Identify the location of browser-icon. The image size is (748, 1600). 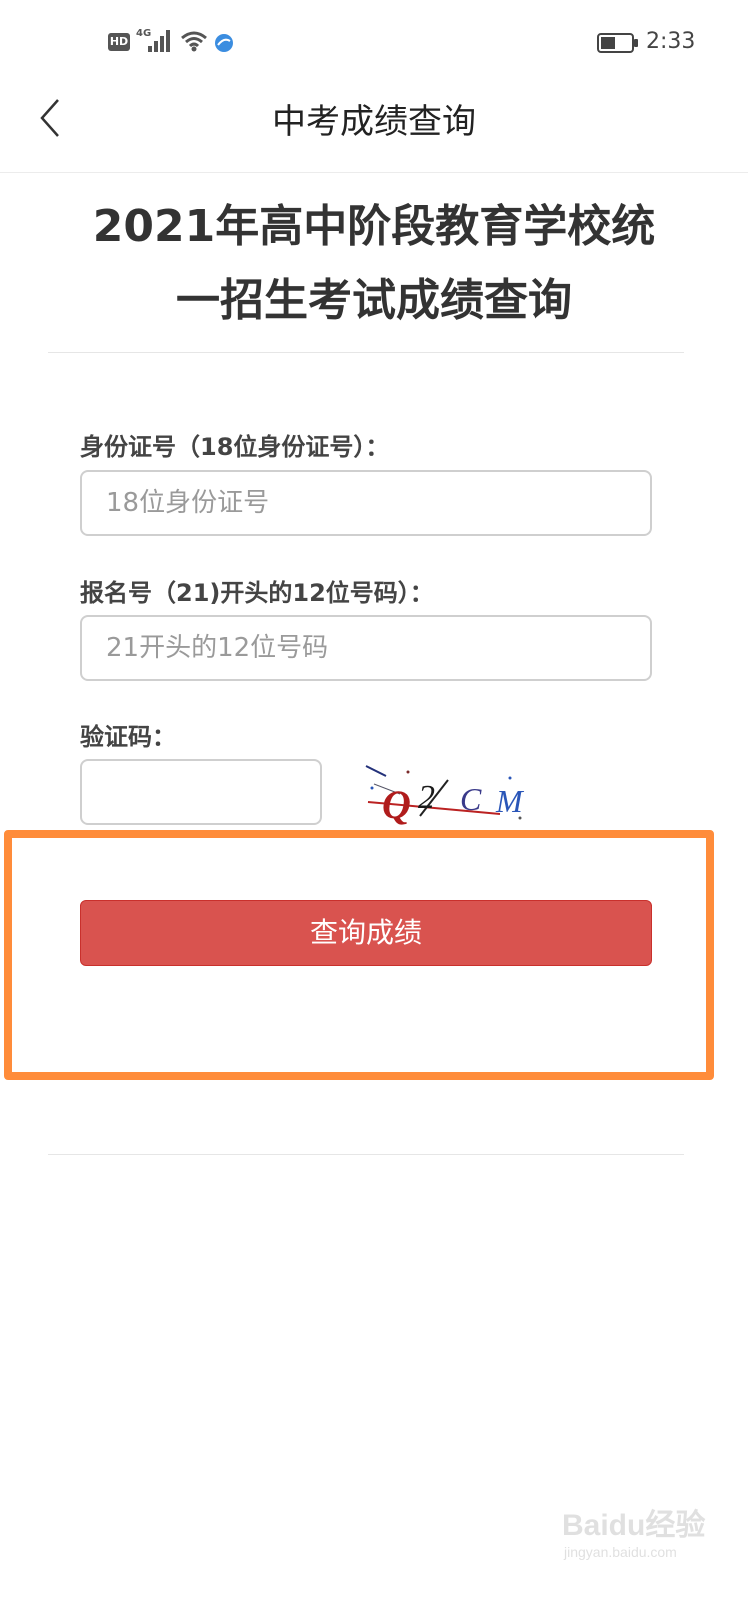
(224, 43).